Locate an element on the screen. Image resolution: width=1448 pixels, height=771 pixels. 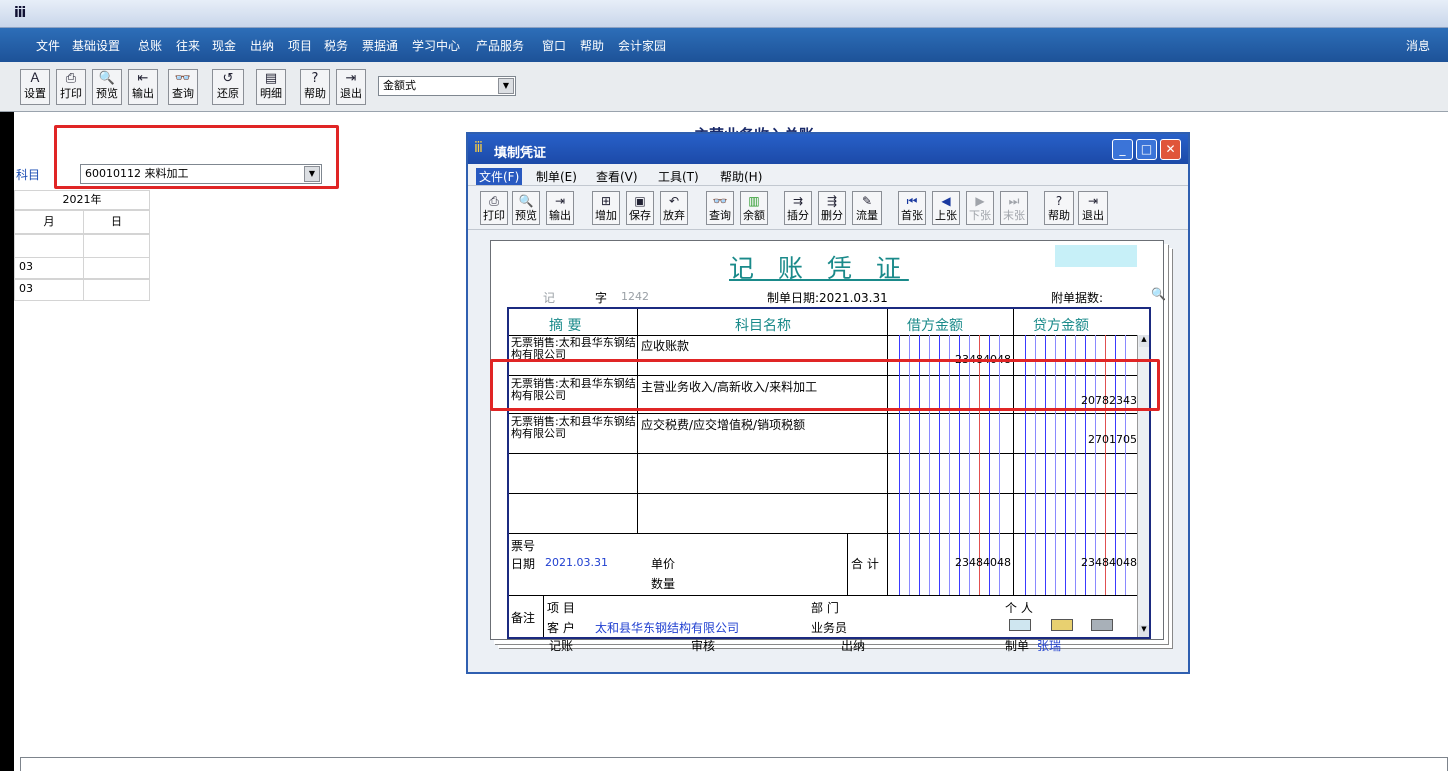
last-page-icon: ⏭ is located at coordinates (1014, 201).